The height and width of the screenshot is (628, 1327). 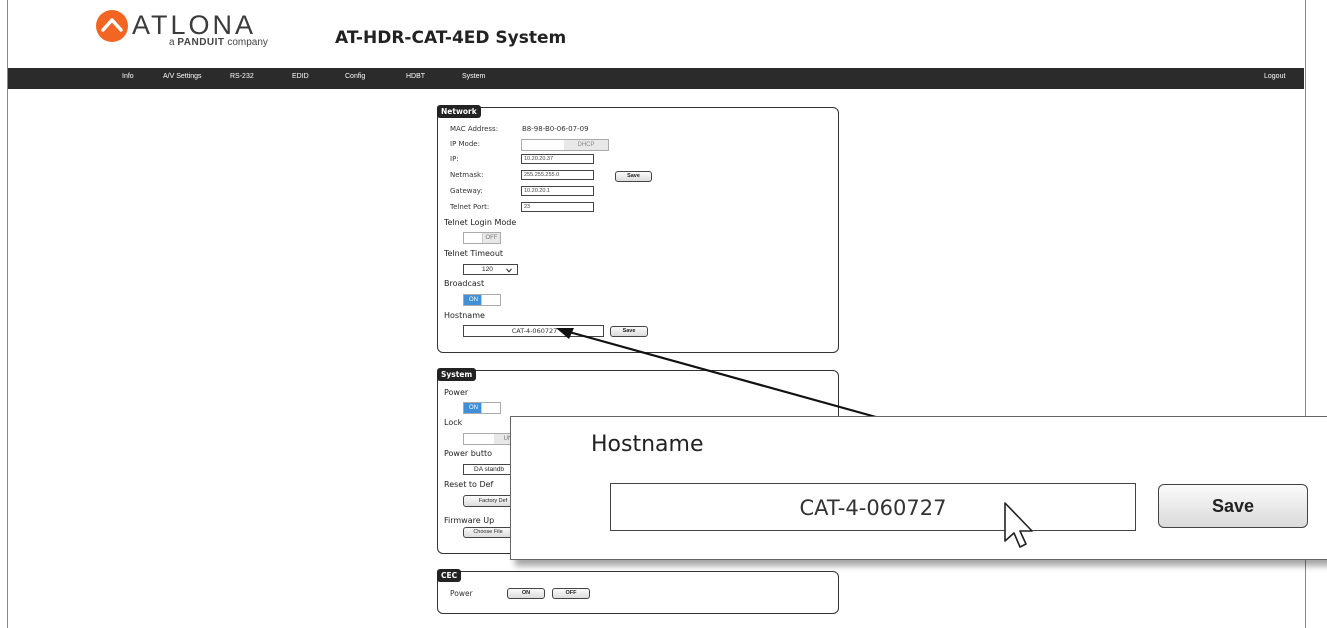 What do you see at coordinates (647, 444) in the screenshot?
I see `zoom-hostname-label: Hostname` at bounding box center [647, 444].